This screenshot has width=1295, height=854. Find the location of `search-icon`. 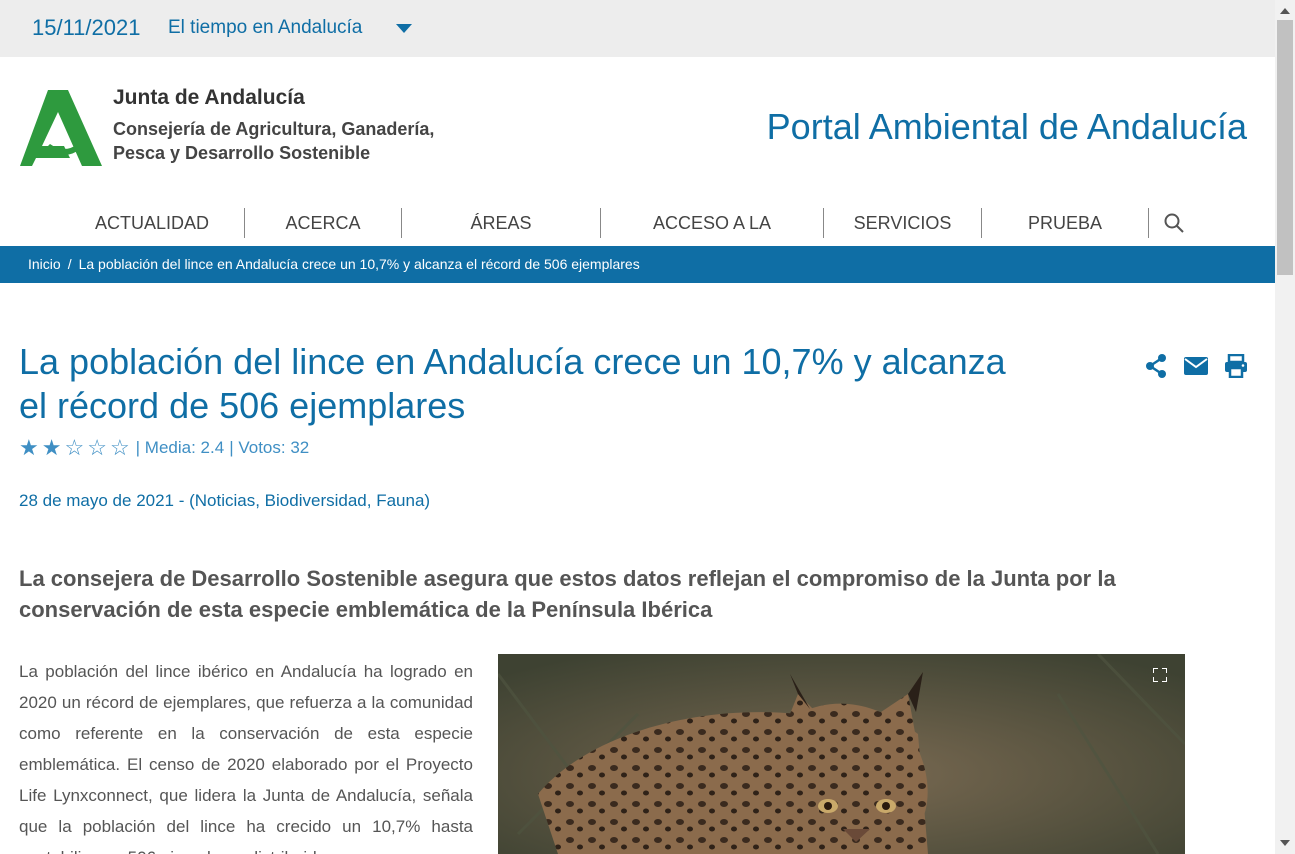

search-icon is located at coordinates (1174, 223).